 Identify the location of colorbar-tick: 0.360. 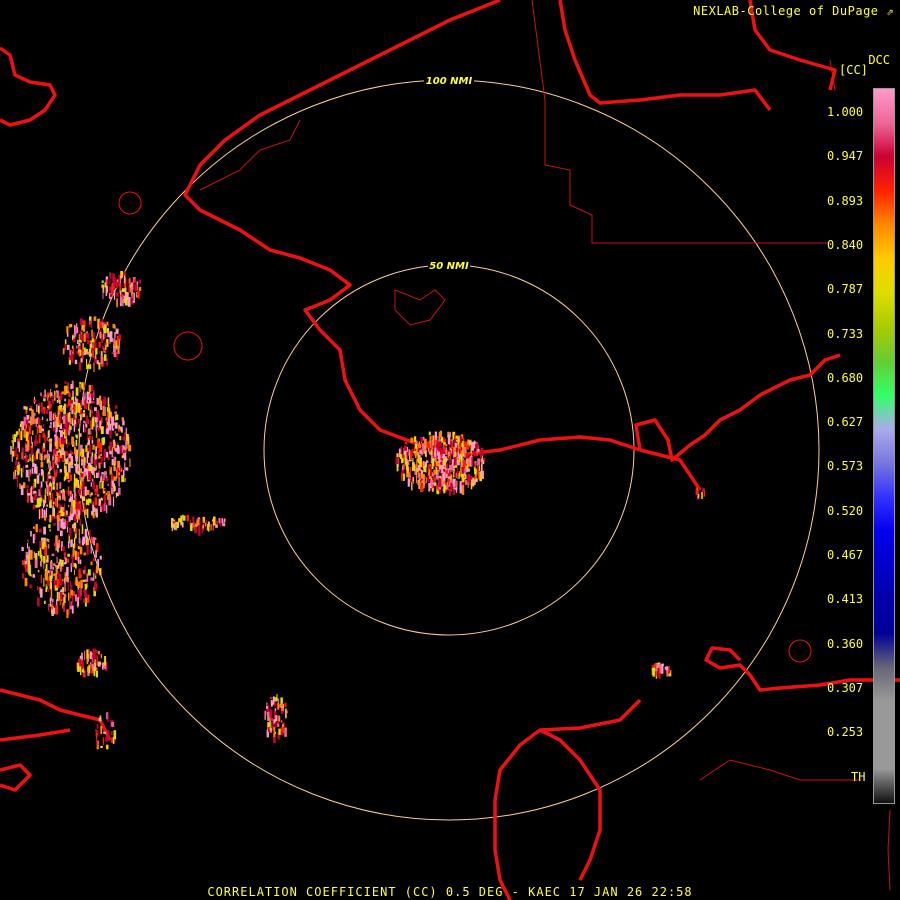
(845, 643).